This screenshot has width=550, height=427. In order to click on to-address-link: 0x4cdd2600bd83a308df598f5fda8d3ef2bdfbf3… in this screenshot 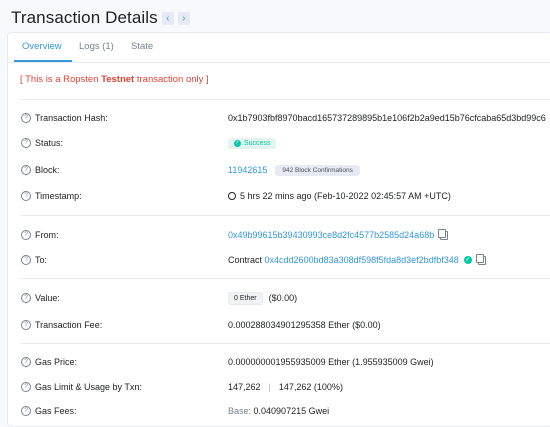, I will do `click(362, 260)`.